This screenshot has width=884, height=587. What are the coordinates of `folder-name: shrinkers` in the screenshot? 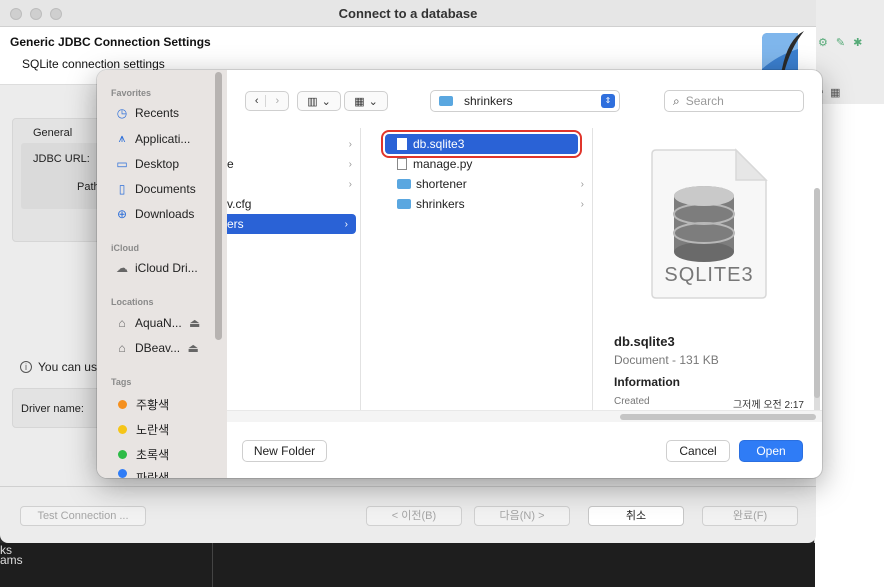 It's located at (440, 204).